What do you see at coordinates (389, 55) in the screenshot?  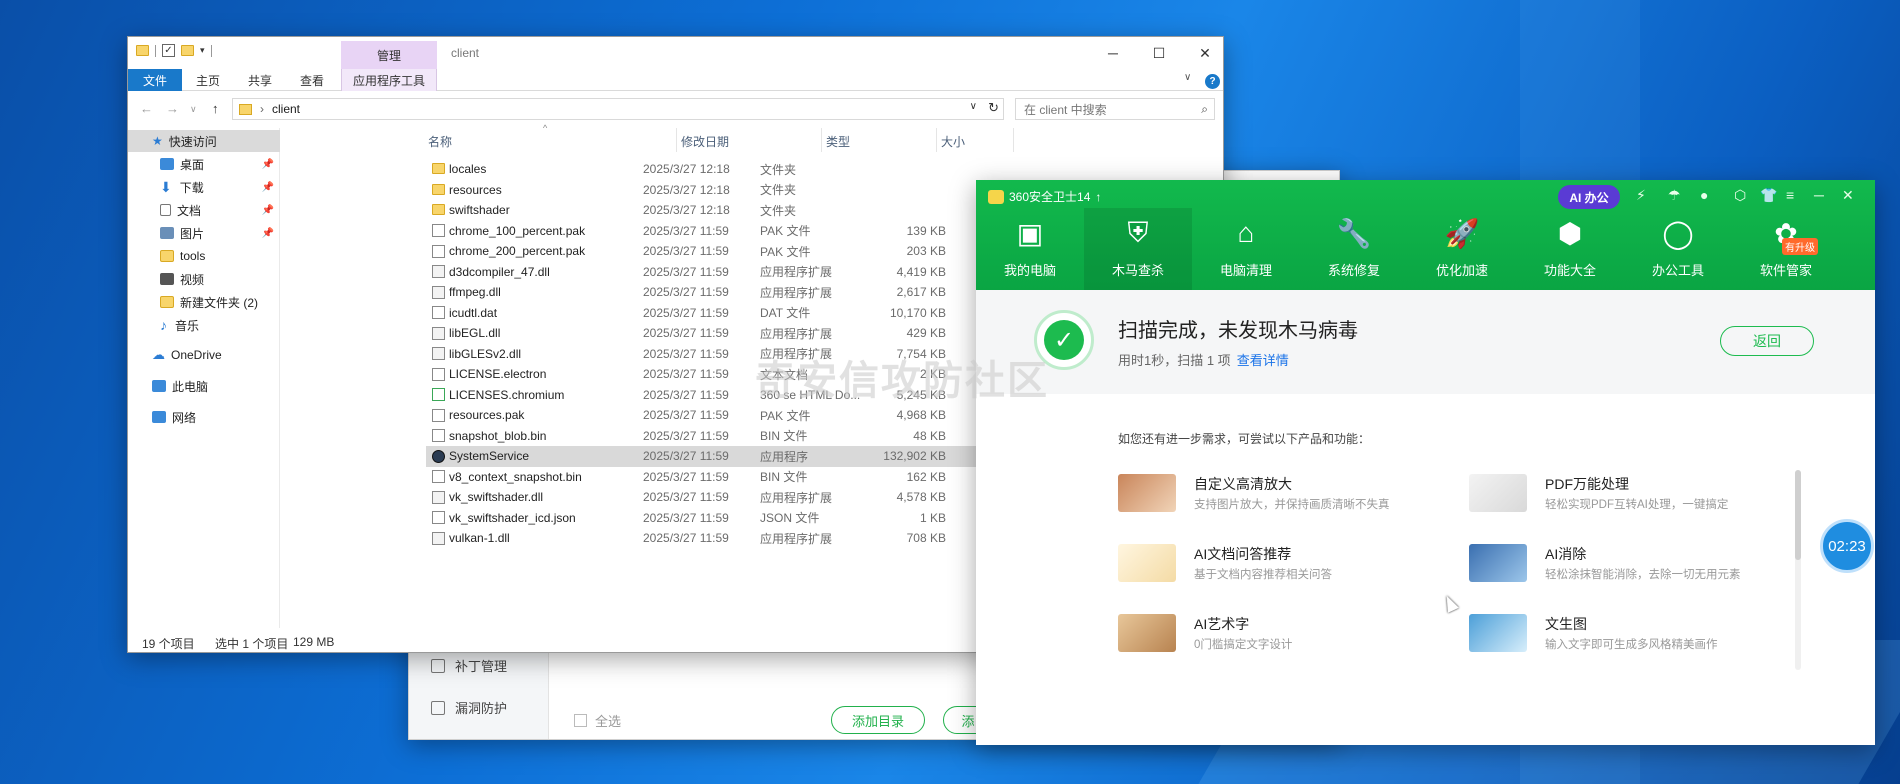 I see `tab-manage: 管理` at bounding box center [389, 55].